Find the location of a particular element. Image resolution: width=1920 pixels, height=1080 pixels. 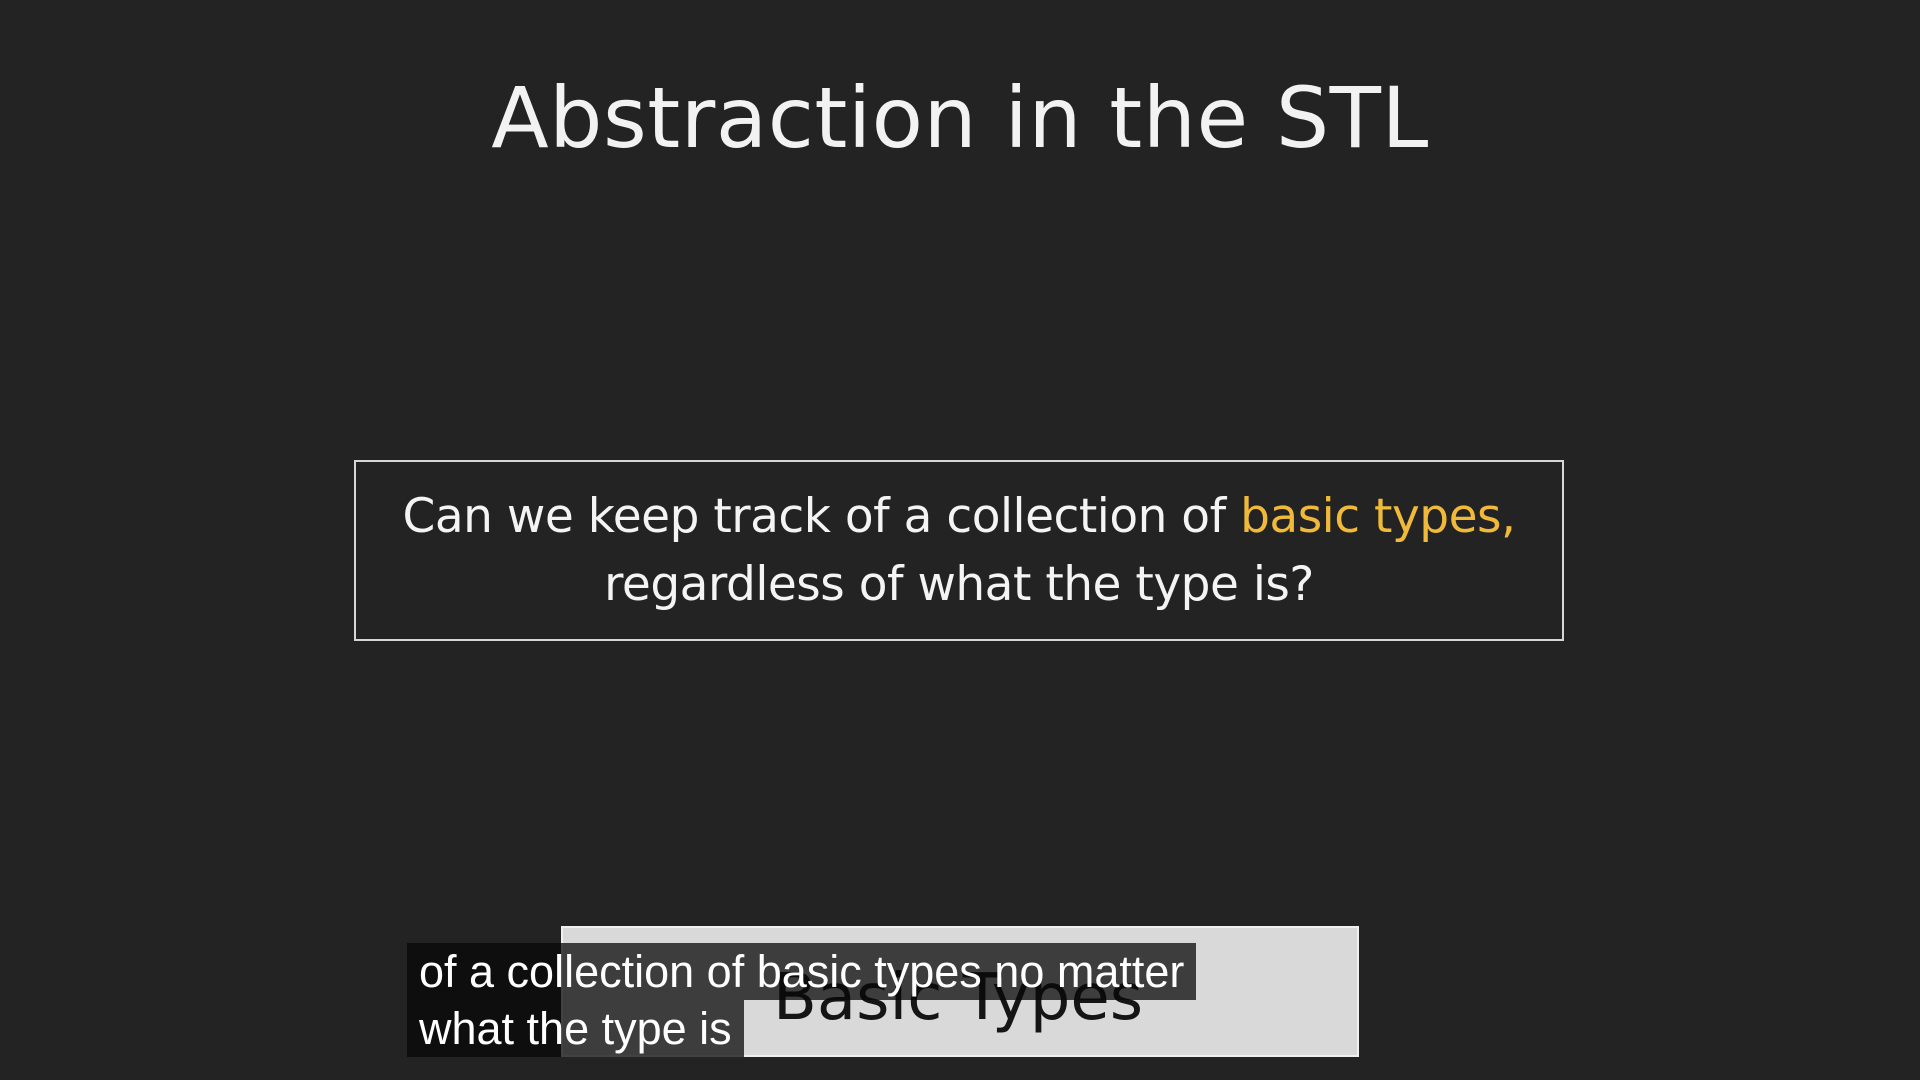

highlighted-term: basic types, is located at coordinates (1378, 516).